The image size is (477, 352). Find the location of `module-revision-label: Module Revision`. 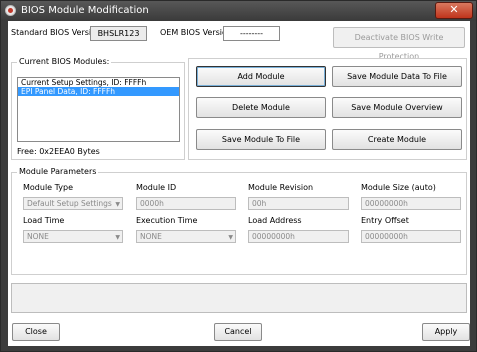

module-revision-label: Module Revision is located at coordinates (281, 187).